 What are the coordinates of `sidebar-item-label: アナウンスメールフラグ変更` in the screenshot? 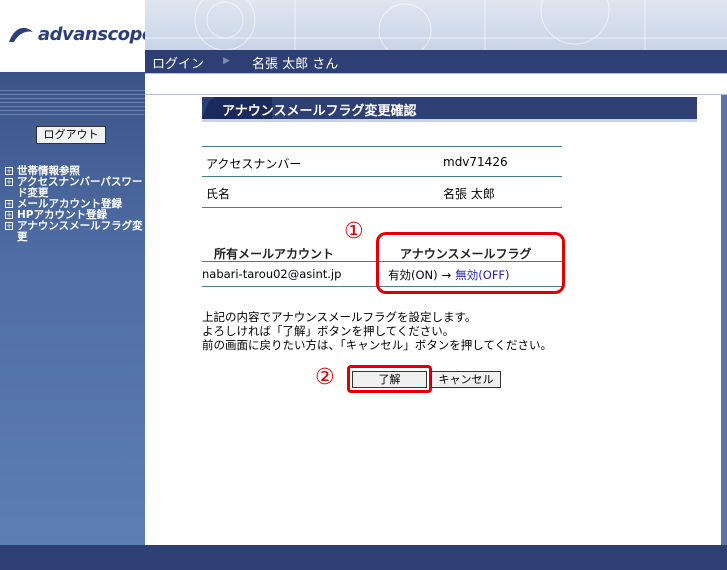 It's located at (80, 231).